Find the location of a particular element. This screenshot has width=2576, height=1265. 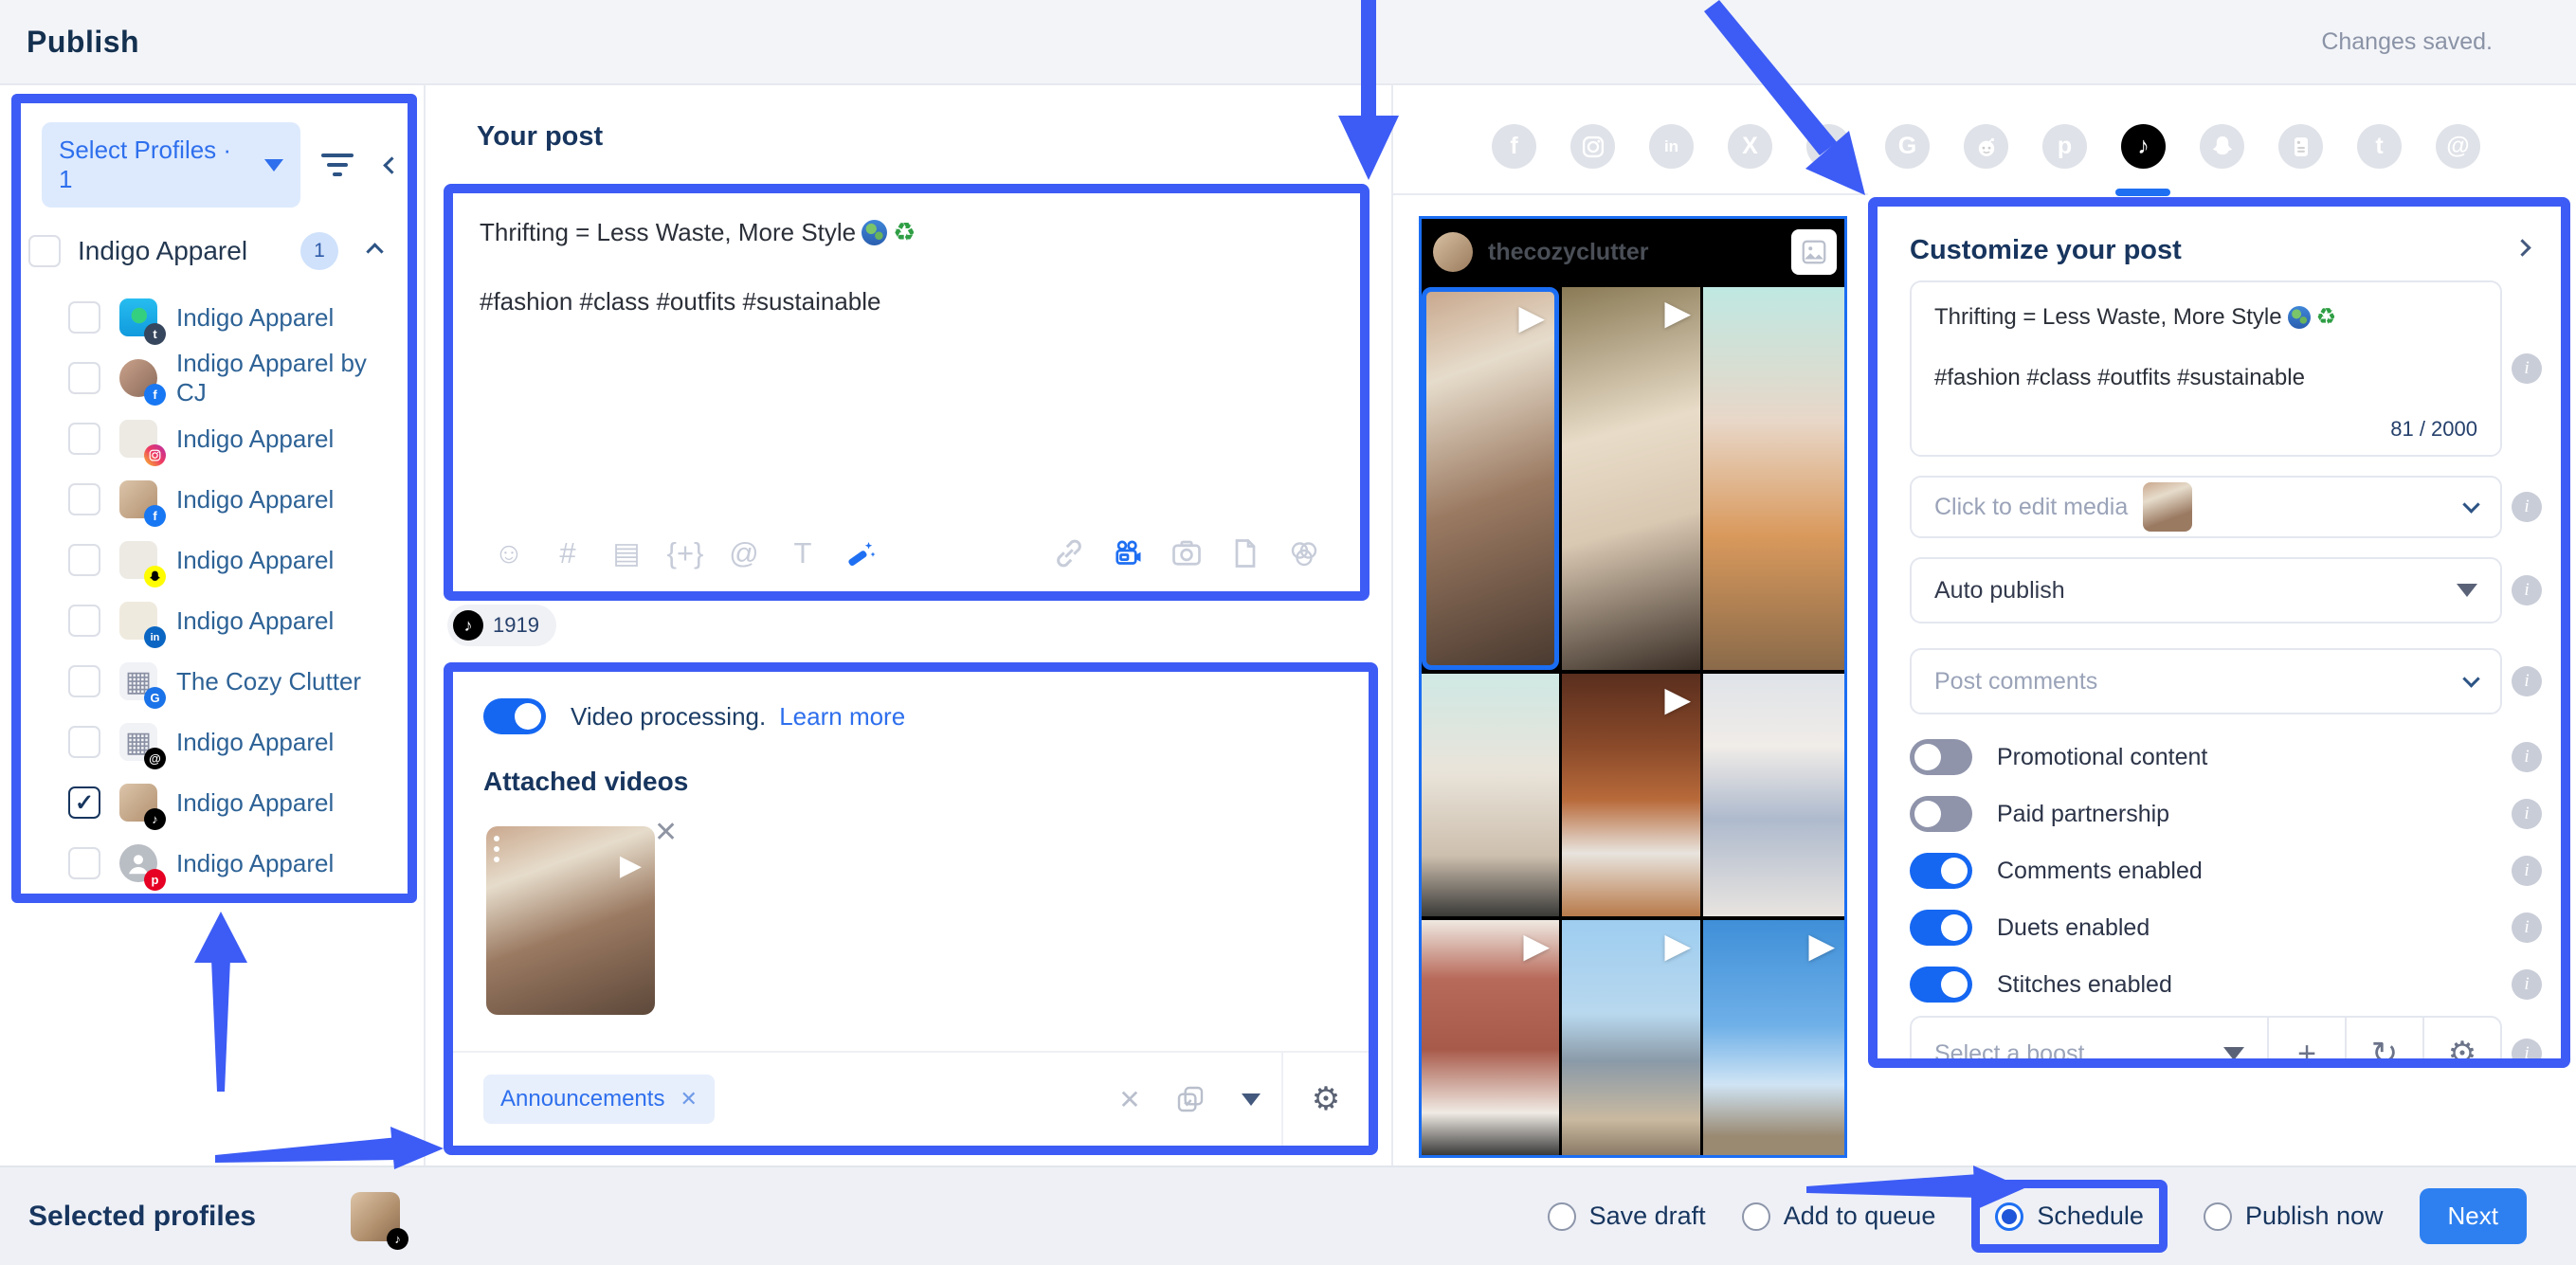

profile-row: p Indigo Apparel is located at coordinates (220, 863).